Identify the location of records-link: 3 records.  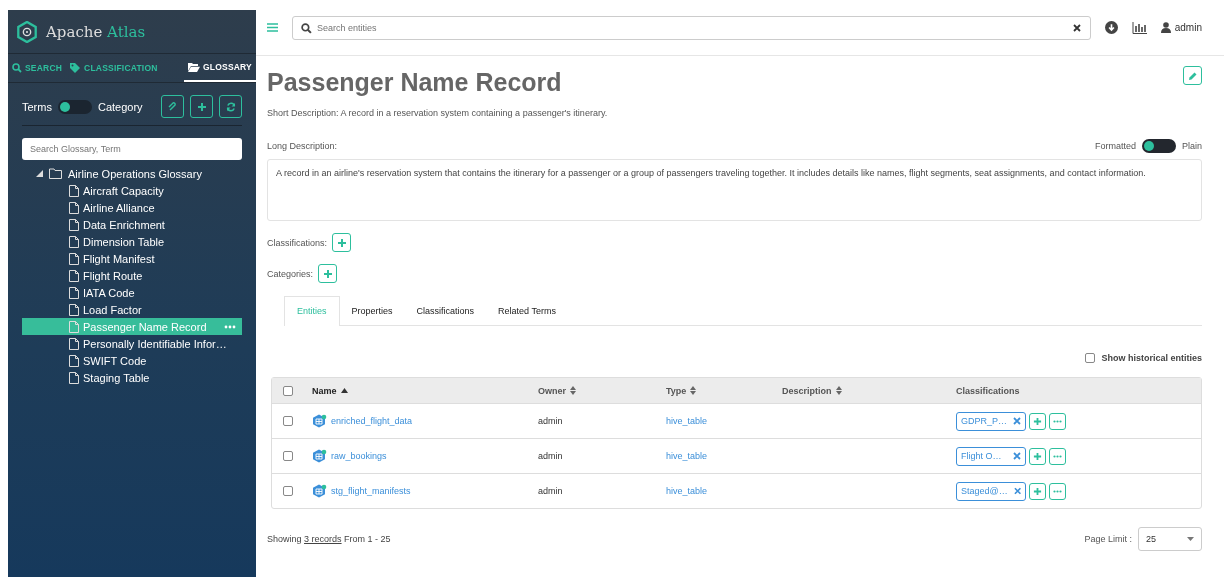
(323, 539).